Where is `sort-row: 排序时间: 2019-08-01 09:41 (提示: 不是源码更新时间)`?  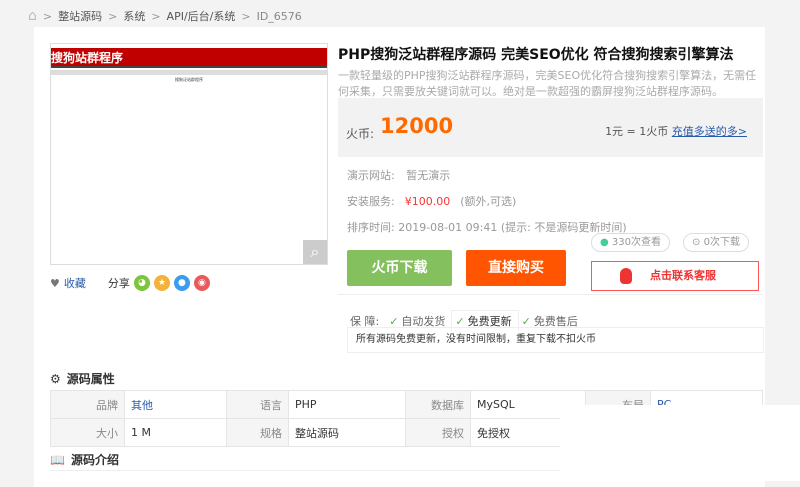 sort-row: 排序时间: 2019-08-01 09:41 (提示: 不是源码更新时间) is located at coordinates (487, 227).